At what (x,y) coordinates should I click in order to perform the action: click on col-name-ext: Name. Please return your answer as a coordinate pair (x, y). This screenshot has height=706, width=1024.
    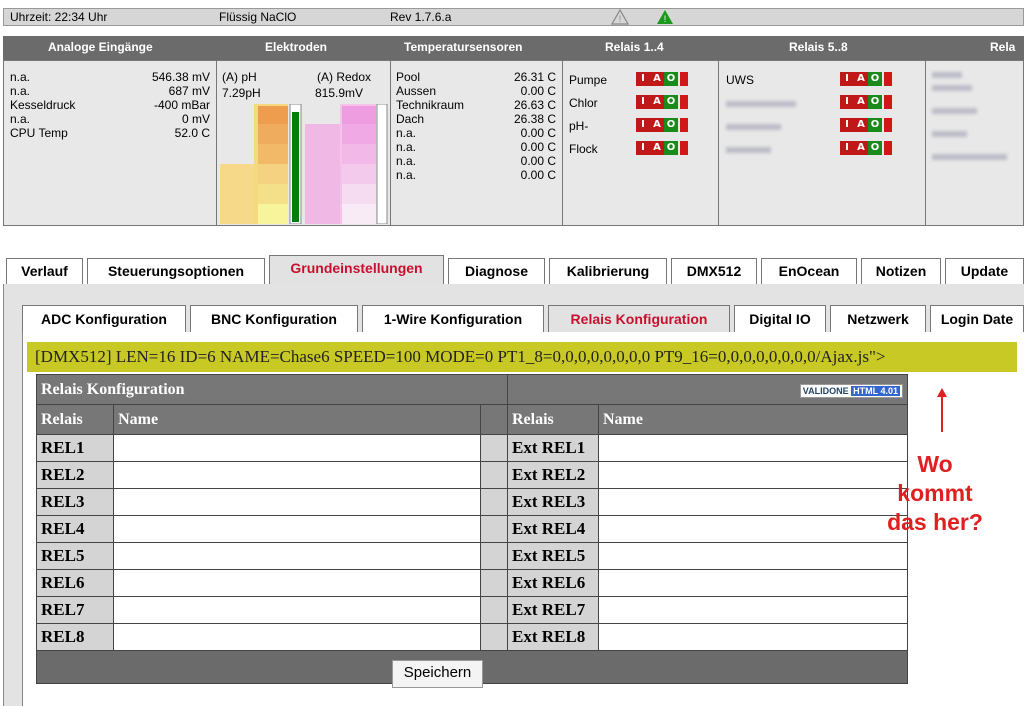
    Looking at the image, I should click on (753, 419).